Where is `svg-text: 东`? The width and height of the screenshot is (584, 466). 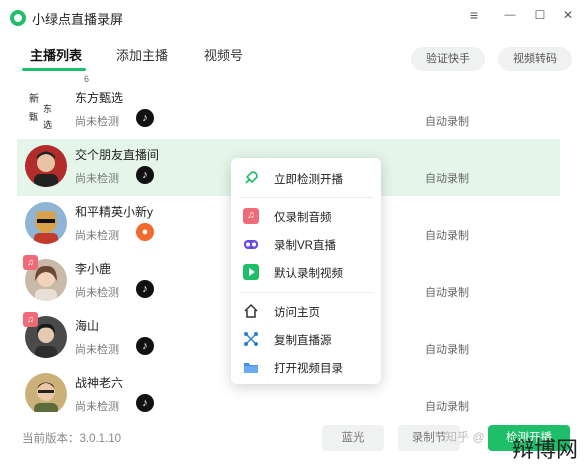
svg-text: 东 is located at coordinates (47, 109).